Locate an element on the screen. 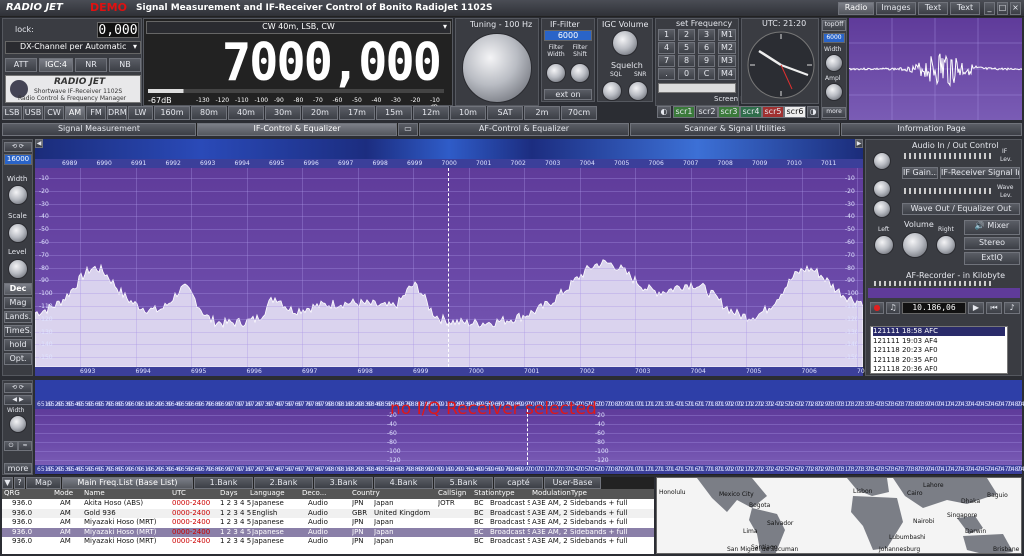 Image resolution: width=1024 pixels, height=556 pixels. left-knob is located at coordinates (884, 245).